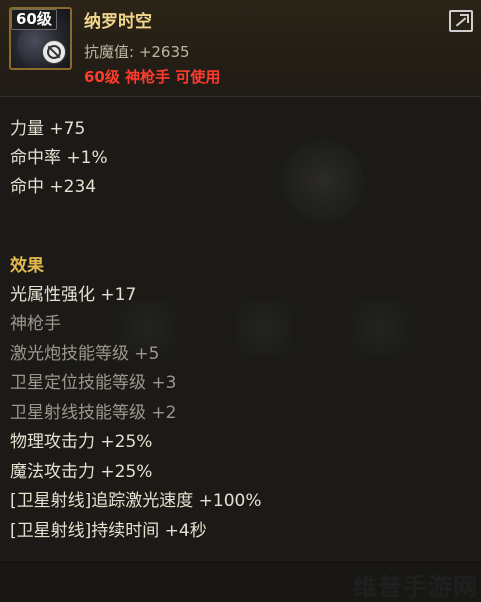  What do you see at coordinates (136, 501) in the screenshot?
I see `effect-line: [卫星射线]追踪激光速度 +100%` at bounding box center [136, 501].